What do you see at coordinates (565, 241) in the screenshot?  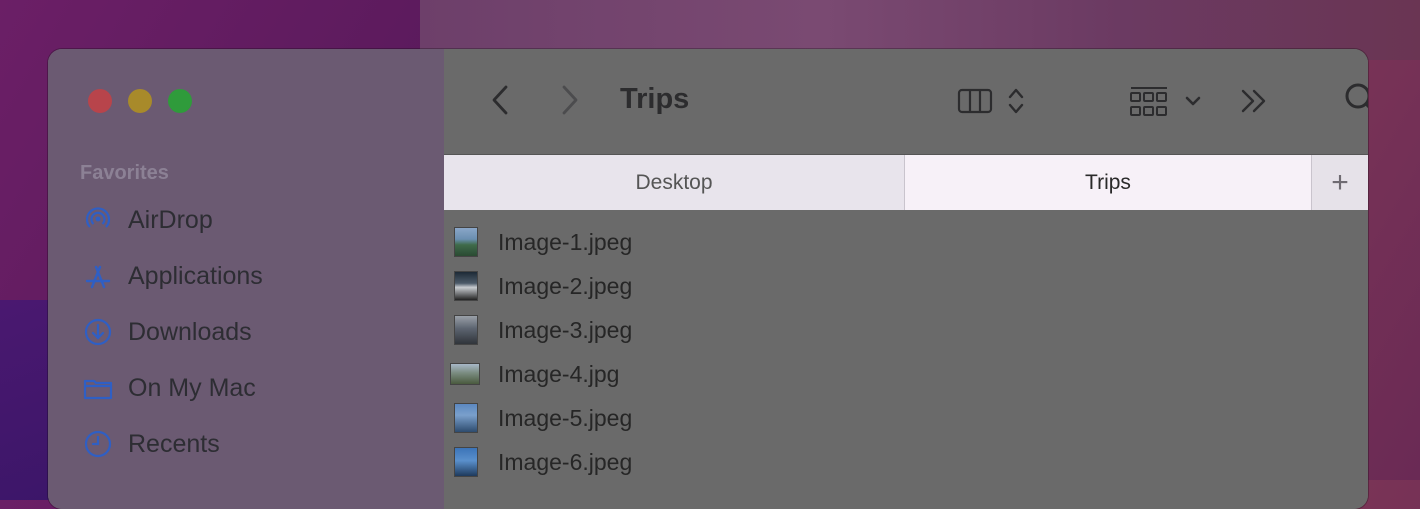 I see `file-name: Image-1.jpeg` at bounding box center [565, 241].